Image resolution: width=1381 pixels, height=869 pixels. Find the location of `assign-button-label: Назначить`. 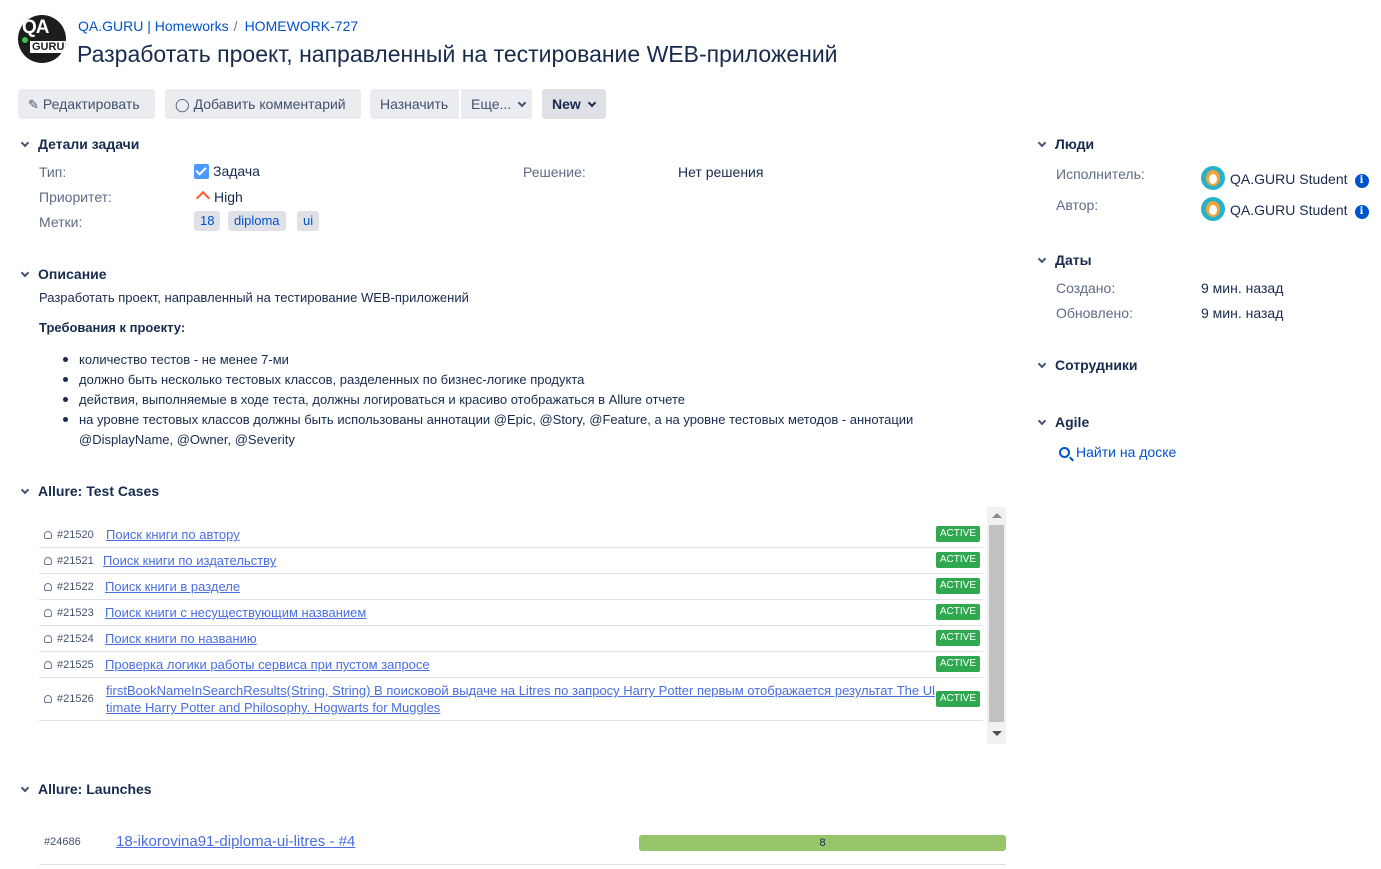

assign-button-label: Назначить is located at coordinates (414, 104).